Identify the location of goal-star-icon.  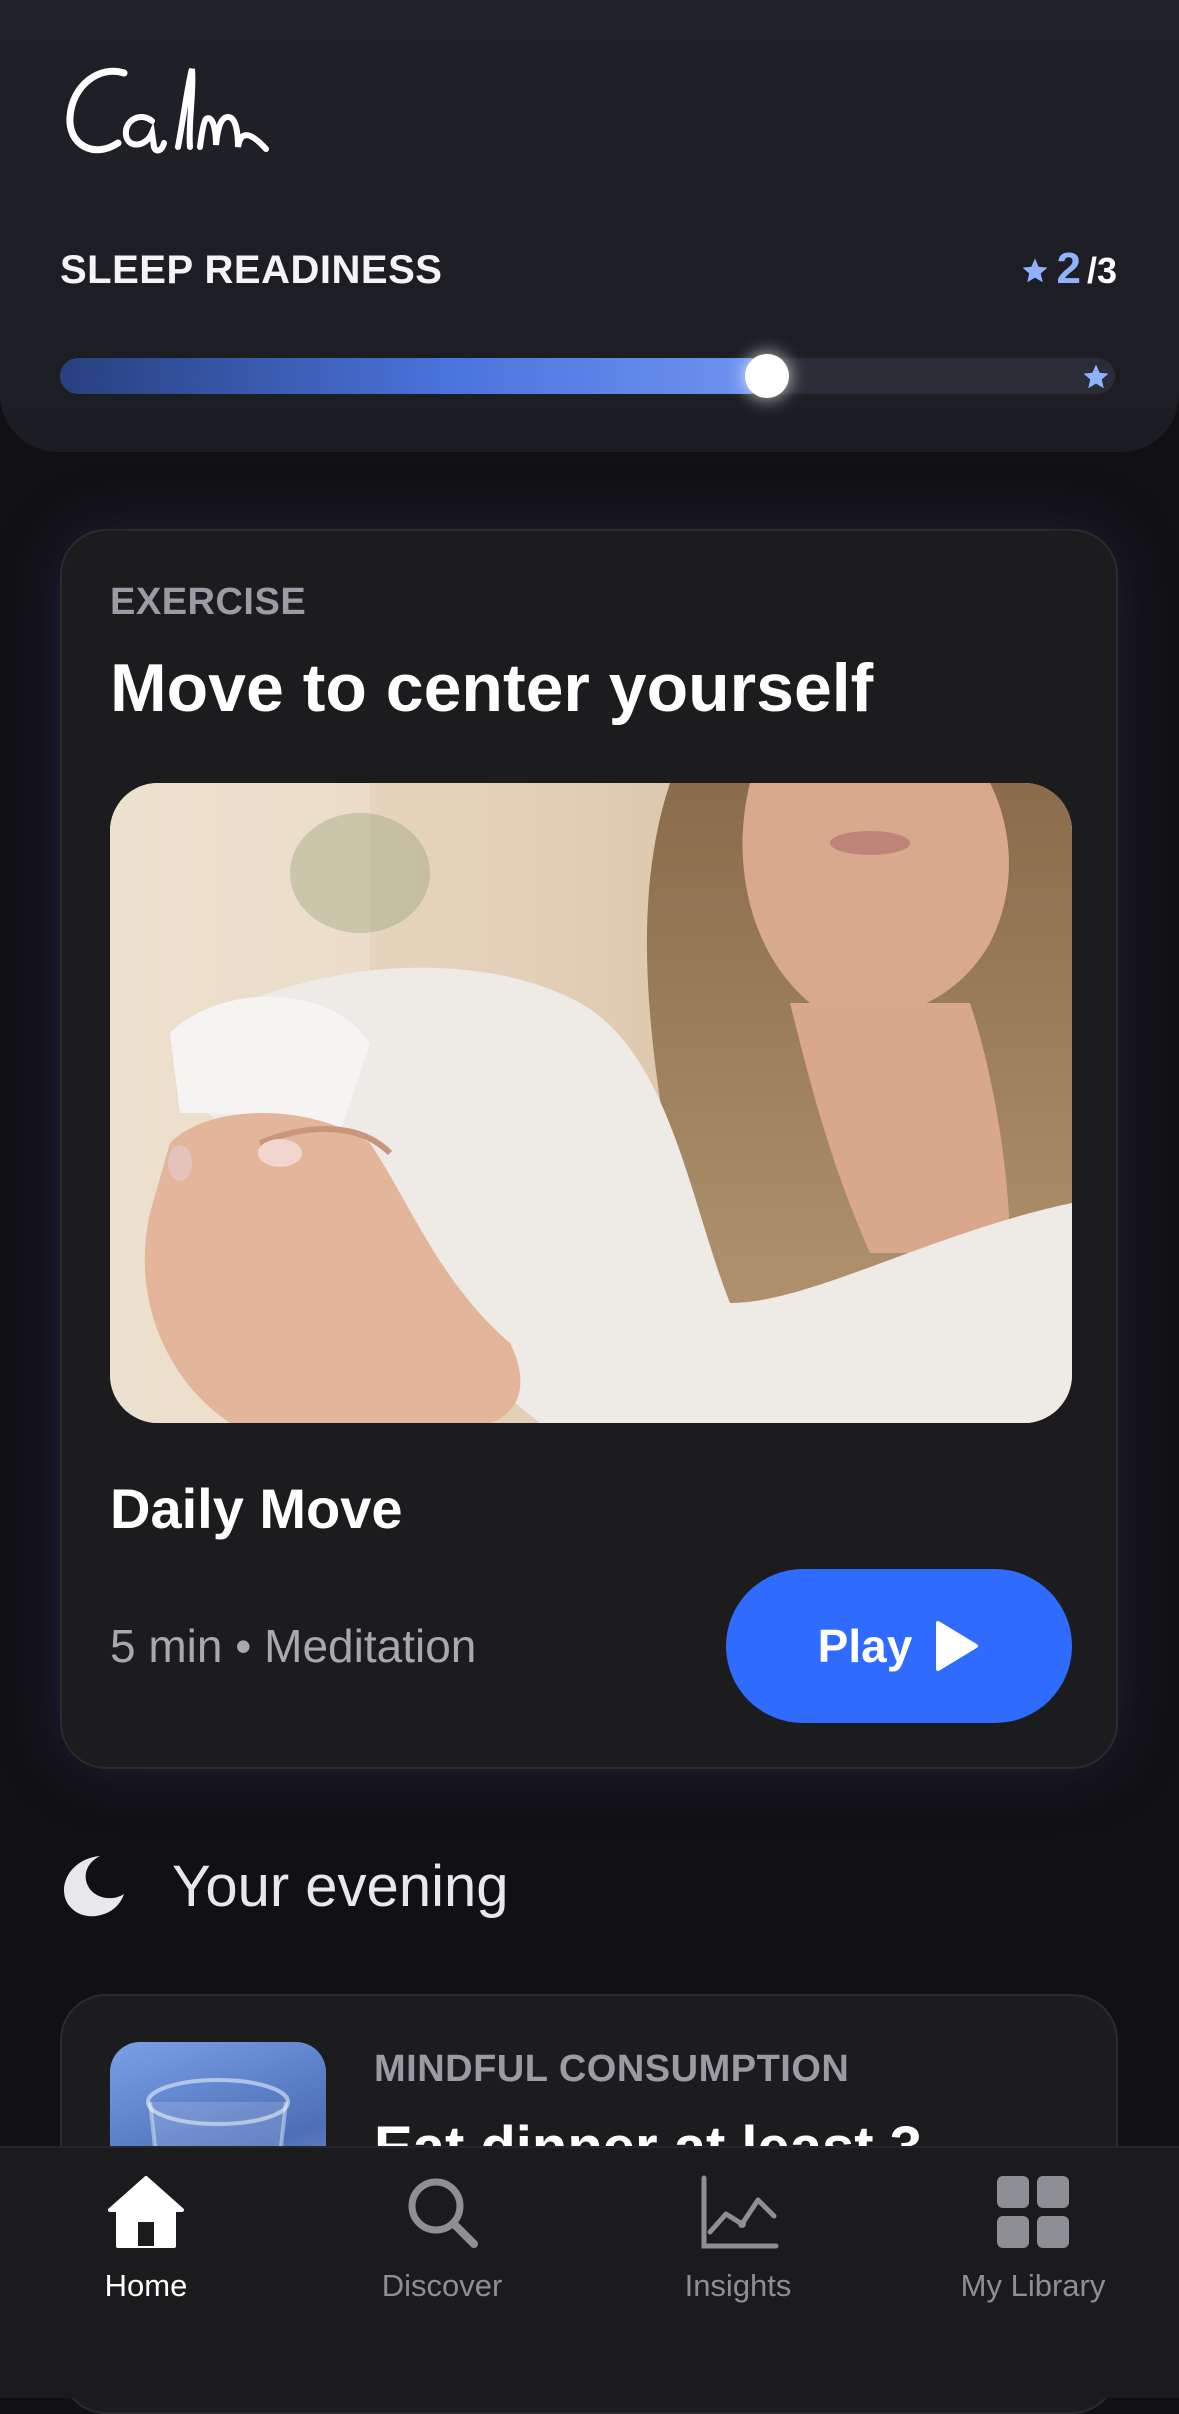
(1096, 376).